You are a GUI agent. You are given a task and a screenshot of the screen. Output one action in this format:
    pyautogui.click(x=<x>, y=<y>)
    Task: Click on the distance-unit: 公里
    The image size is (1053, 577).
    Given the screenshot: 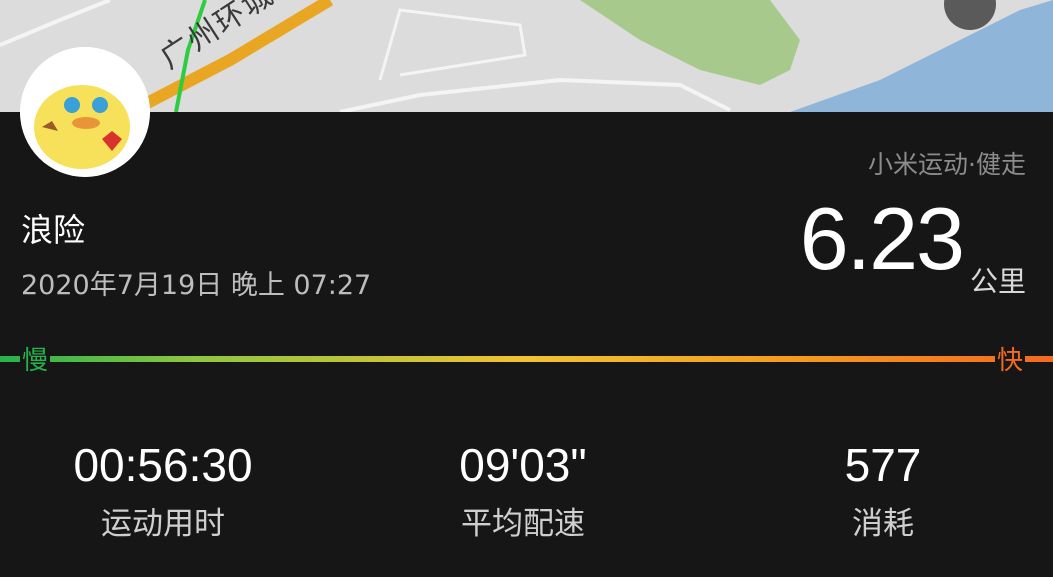 What is the action you would take?
    pyautogui.click(x=997, y=281)
    